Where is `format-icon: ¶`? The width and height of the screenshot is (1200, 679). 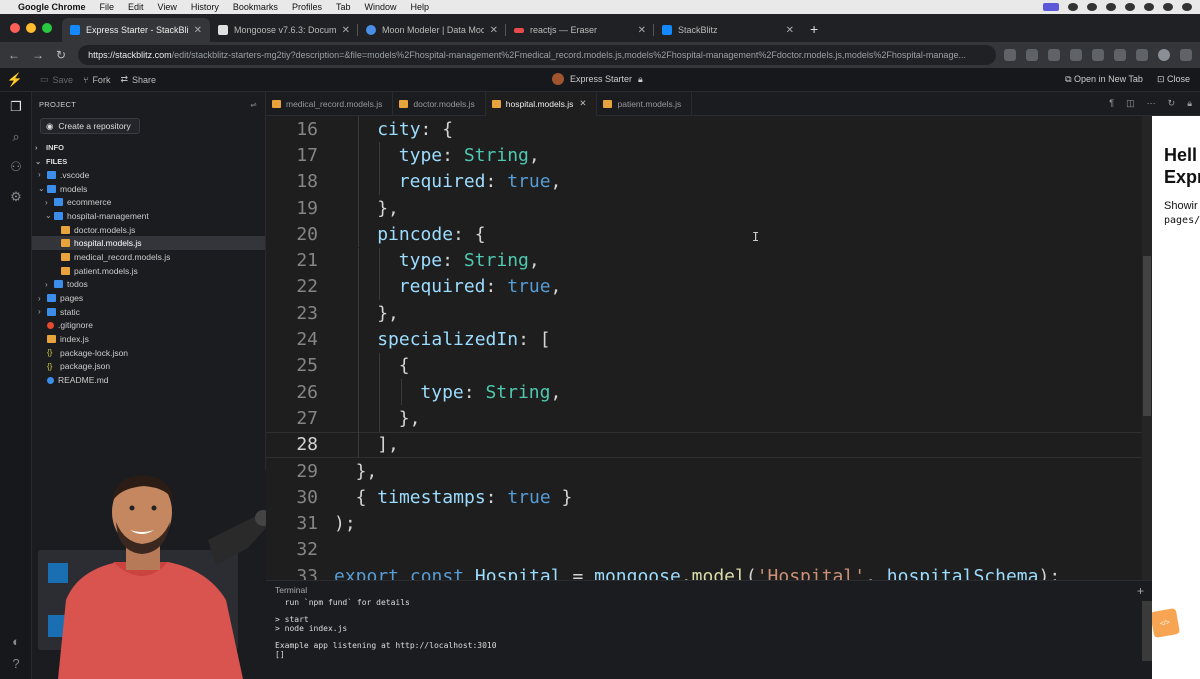
format-icon: ¶ is located at coordinates (1111, 103).